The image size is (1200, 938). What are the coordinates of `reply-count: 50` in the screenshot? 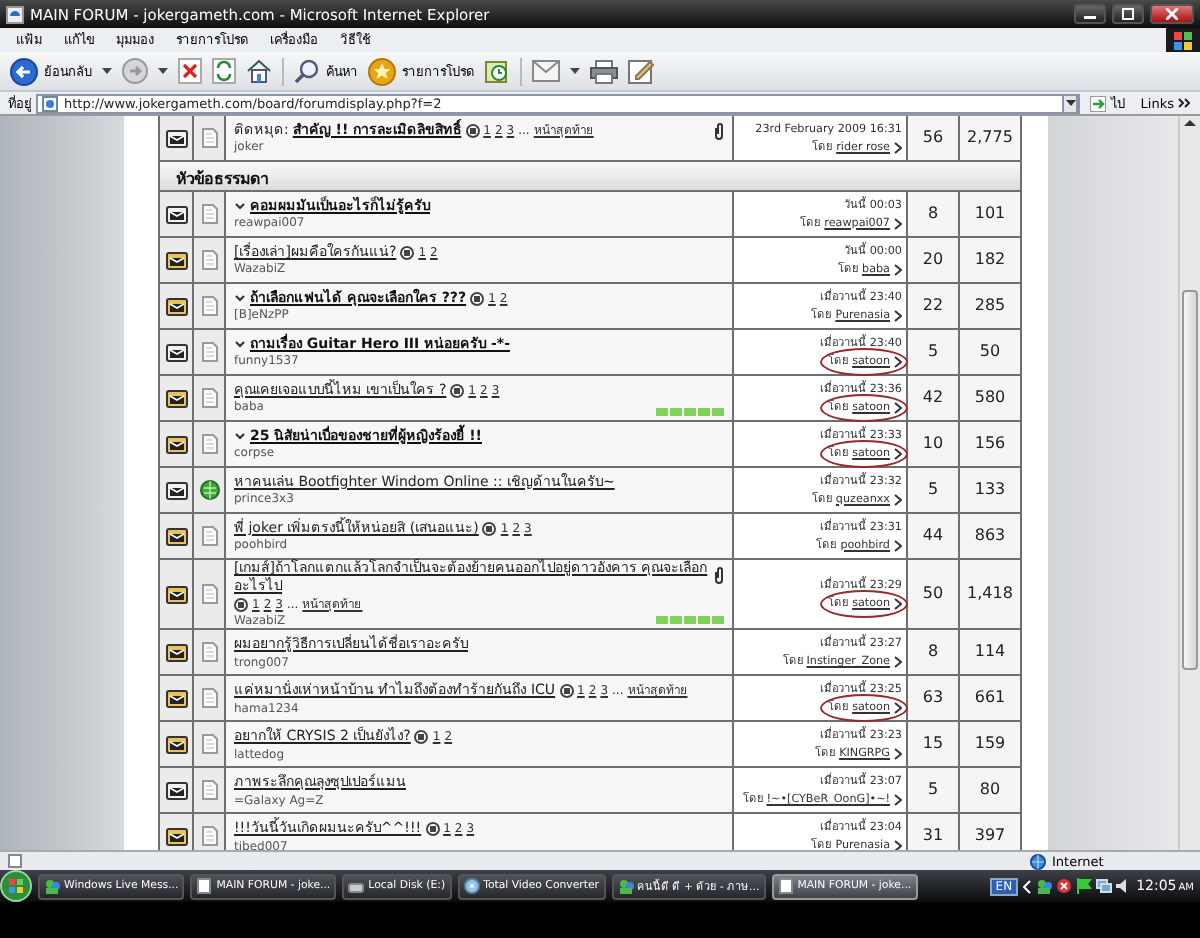 It's located at (933, 594).